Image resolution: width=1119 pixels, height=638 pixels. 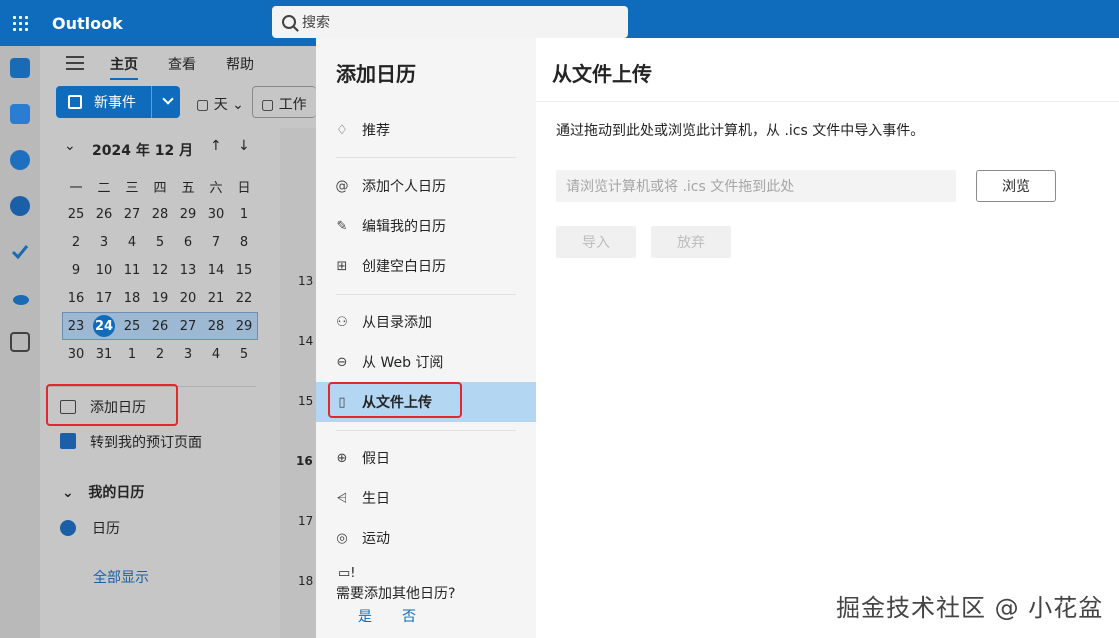 I want to click on day-cell: 19, so click(x=160, y=298).